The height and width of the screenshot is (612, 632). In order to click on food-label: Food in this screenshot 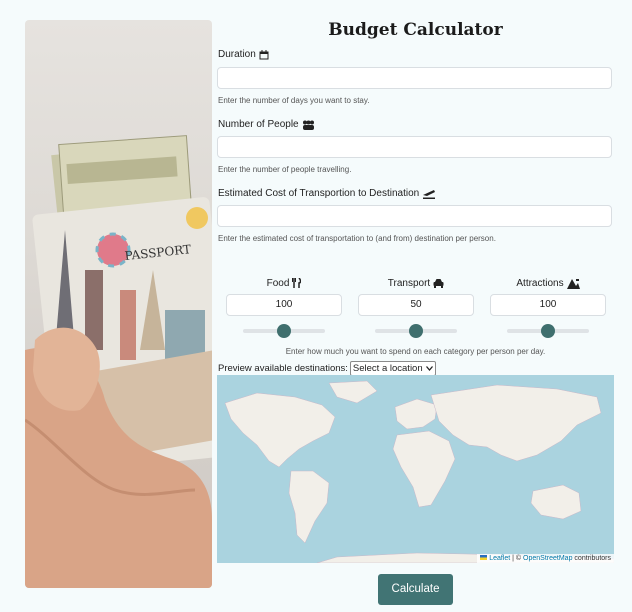, I will do `click(284, 283)`.